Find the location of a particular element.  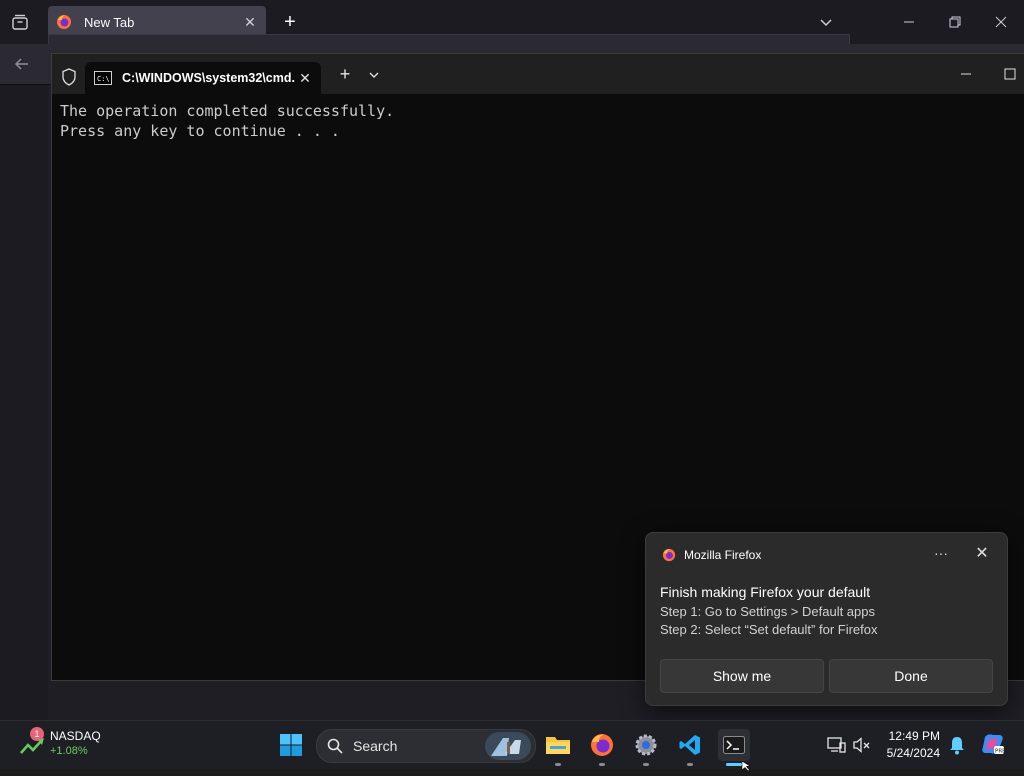

restore-icon is located at coordinates (955, 22).